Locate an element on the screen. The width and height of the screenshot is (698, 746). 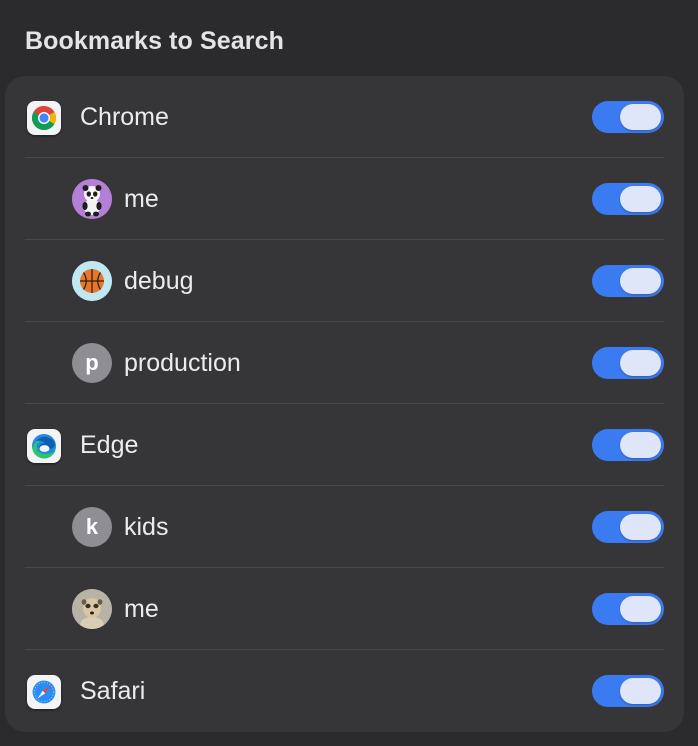
letter-avatar: p is located at coordinates (91, 363).